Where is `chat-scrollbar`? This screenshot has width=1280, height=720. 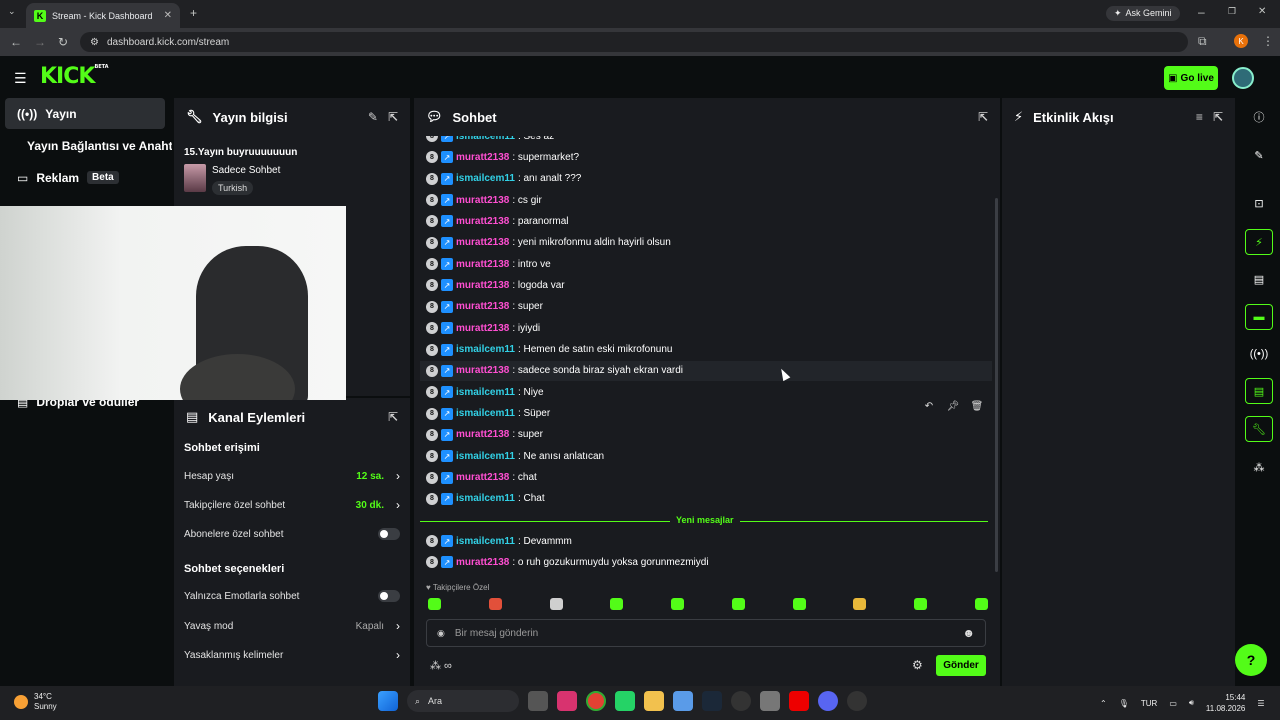 chat-scrollbar is located at coordinates (996, 385).